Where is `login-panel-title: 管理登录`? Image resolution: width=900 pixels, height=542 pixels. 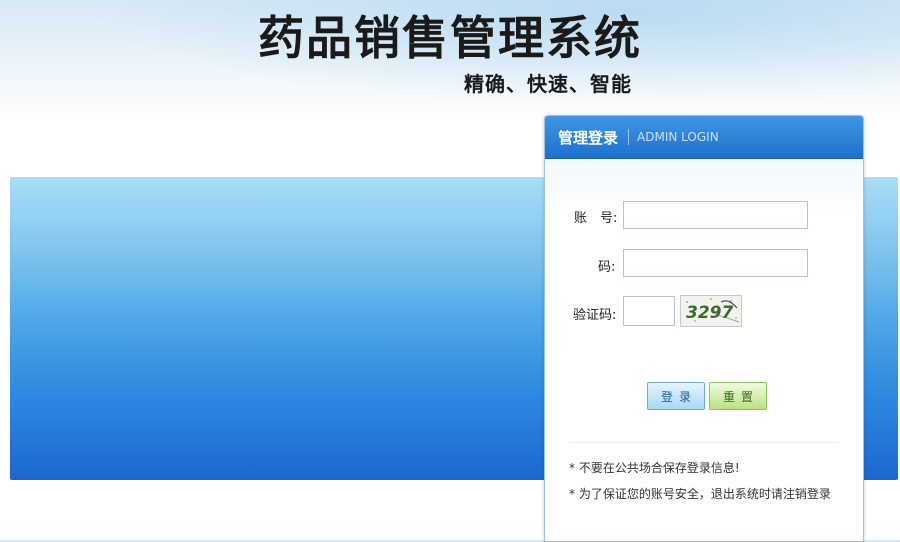
login-panel-title: 管理登录 is located at coordinates (588, 137).